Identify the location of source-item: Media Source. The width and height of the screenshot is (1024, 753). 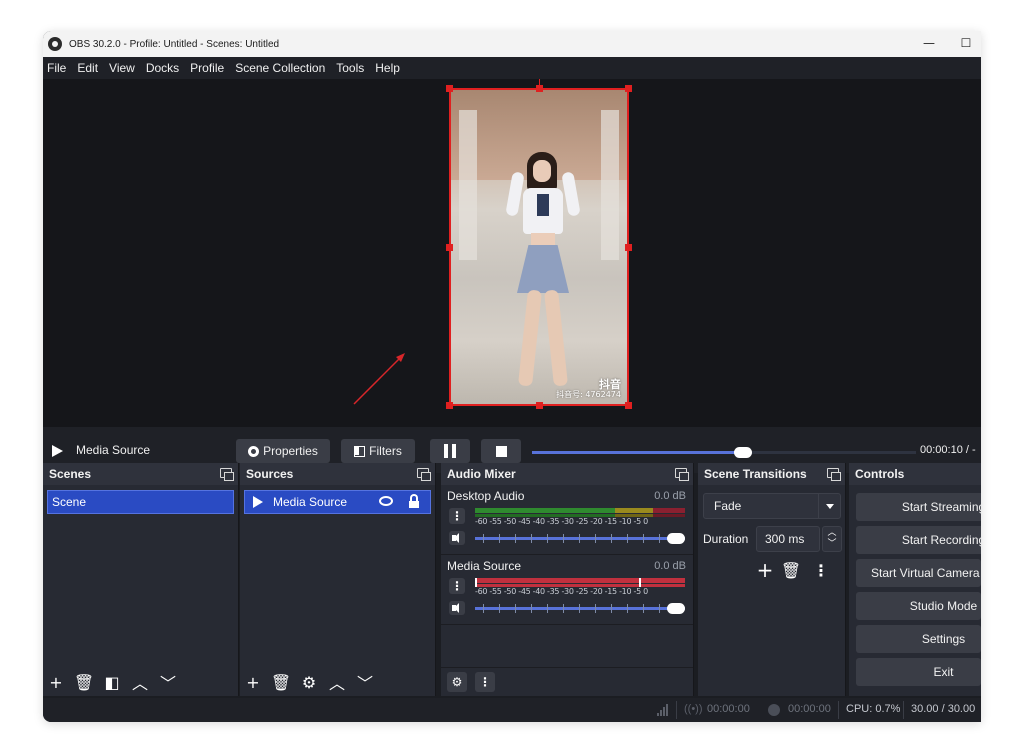
(337, 502).